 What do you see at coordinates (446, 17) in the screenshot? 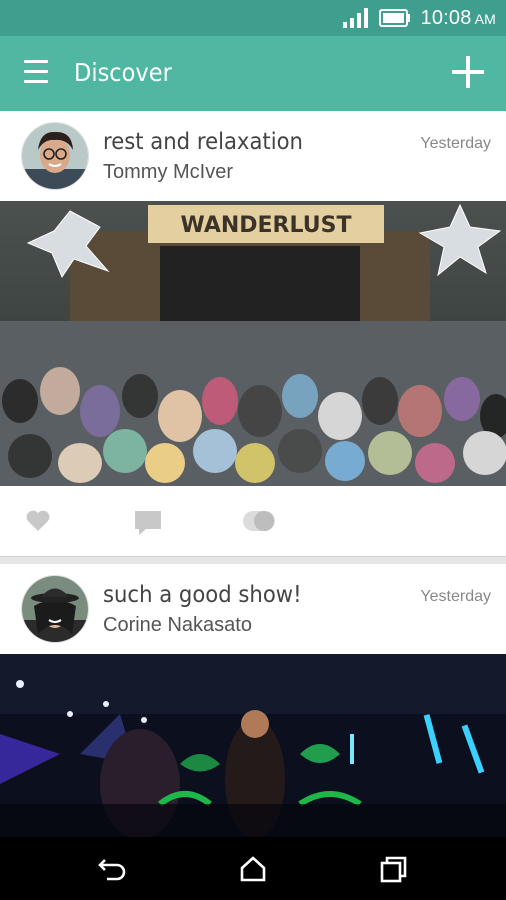
I see `clock-time: 10:08` at bounding box center [446, 17].